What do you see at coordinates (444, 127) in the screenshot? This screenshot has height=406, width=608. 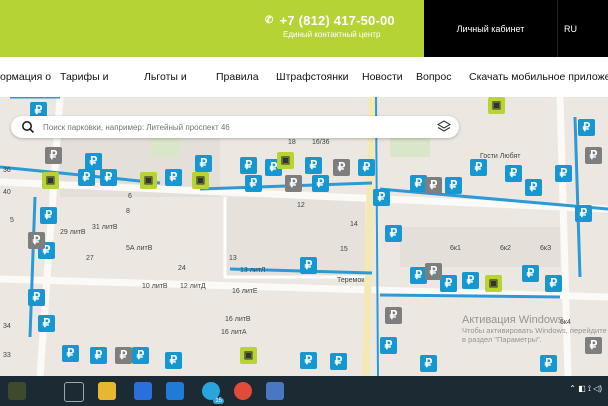 I see `layers-icon` at bounding box center [444, 127].